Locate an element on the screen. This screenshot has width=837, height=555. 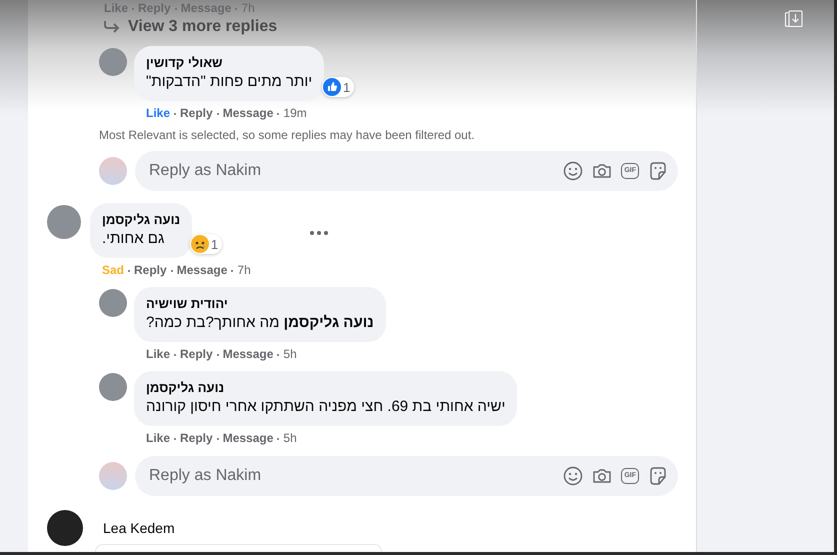
view-more-replies-link: View 3 more replies is located at coordinates (400, 27).